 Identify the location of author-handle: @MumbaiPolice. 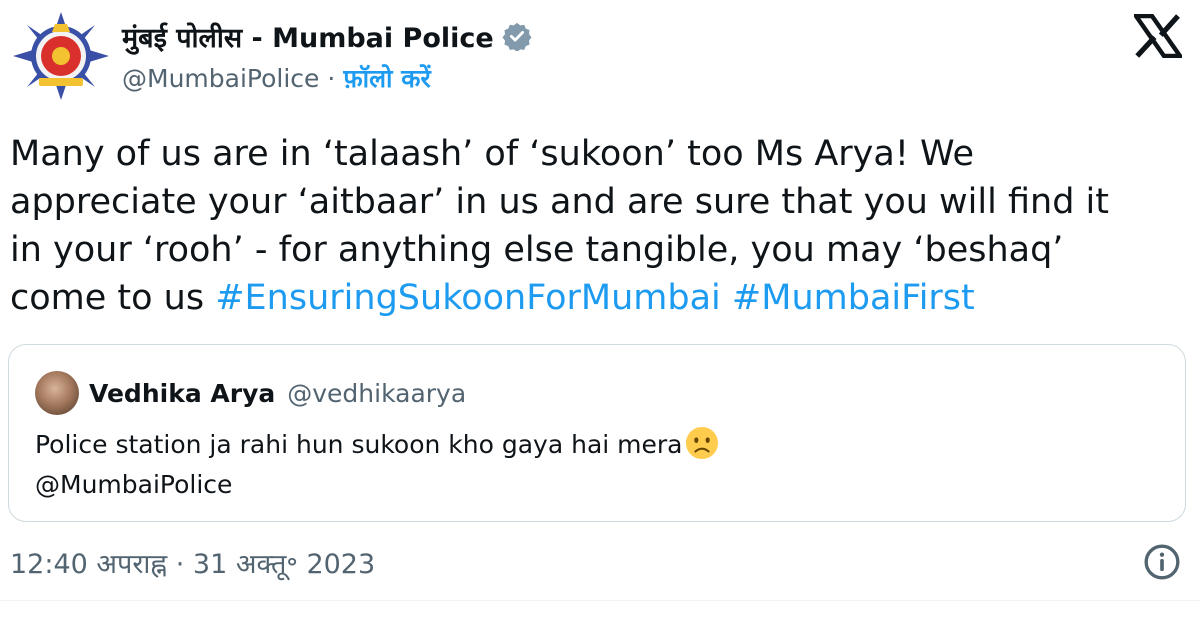
(220, 78).